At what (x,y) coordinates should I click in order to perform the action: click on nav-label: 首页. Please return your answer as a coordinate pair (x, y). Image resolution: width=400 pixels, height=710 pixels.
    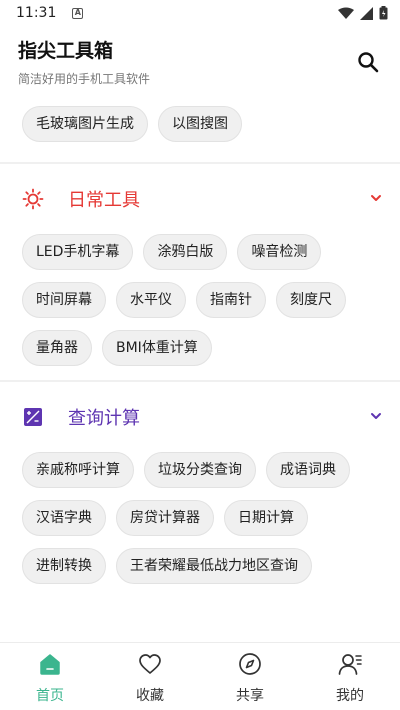
    Looking at the image, I should click on (50, 696).